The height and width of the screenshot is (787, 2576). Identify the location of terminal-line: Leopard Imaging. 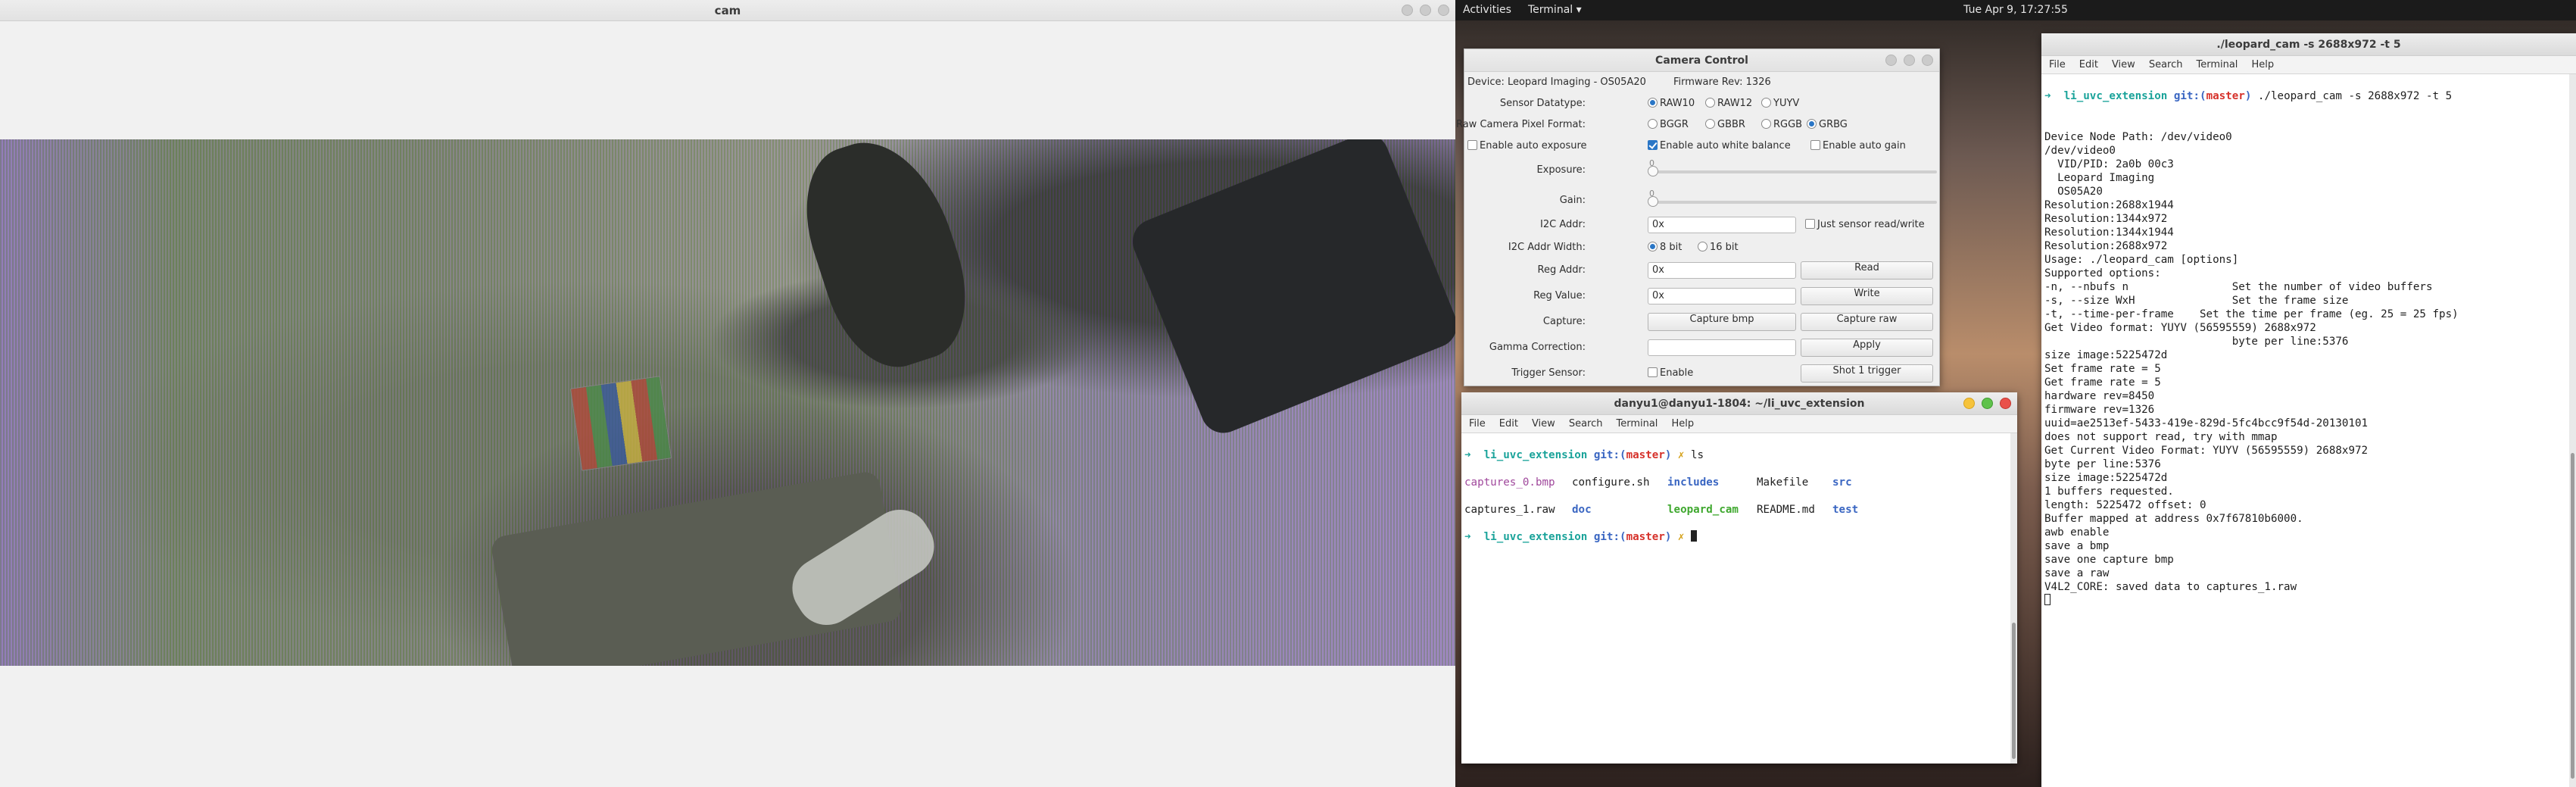
(2099, 178).